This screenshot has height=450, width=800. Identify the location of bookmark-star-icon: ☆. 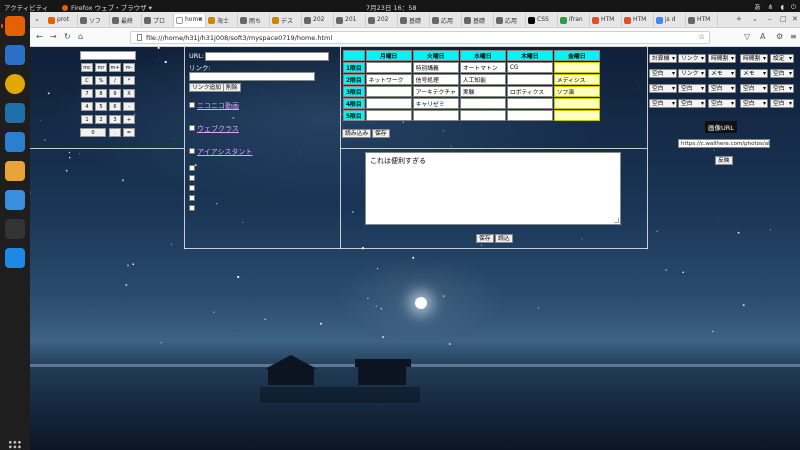
(702, 37).